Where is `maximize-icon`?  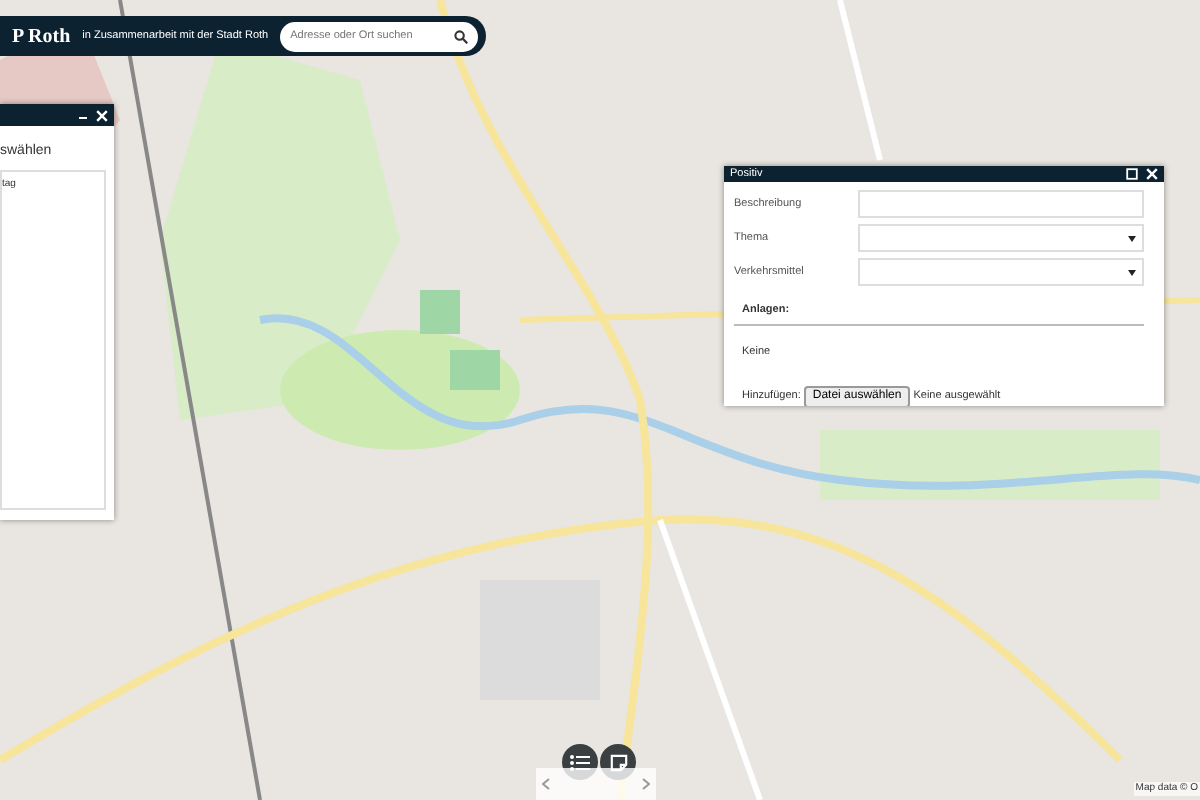 maximize-icon is located at coordinates (1132, 174).